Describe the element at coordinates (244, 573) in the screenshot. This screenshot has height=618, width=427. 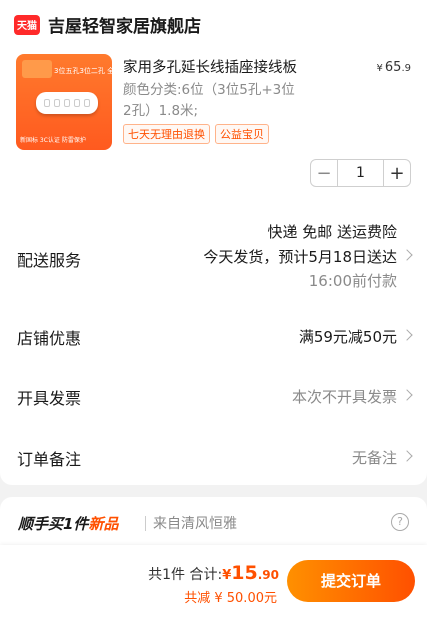
I see `total-integer: 15` at that location.